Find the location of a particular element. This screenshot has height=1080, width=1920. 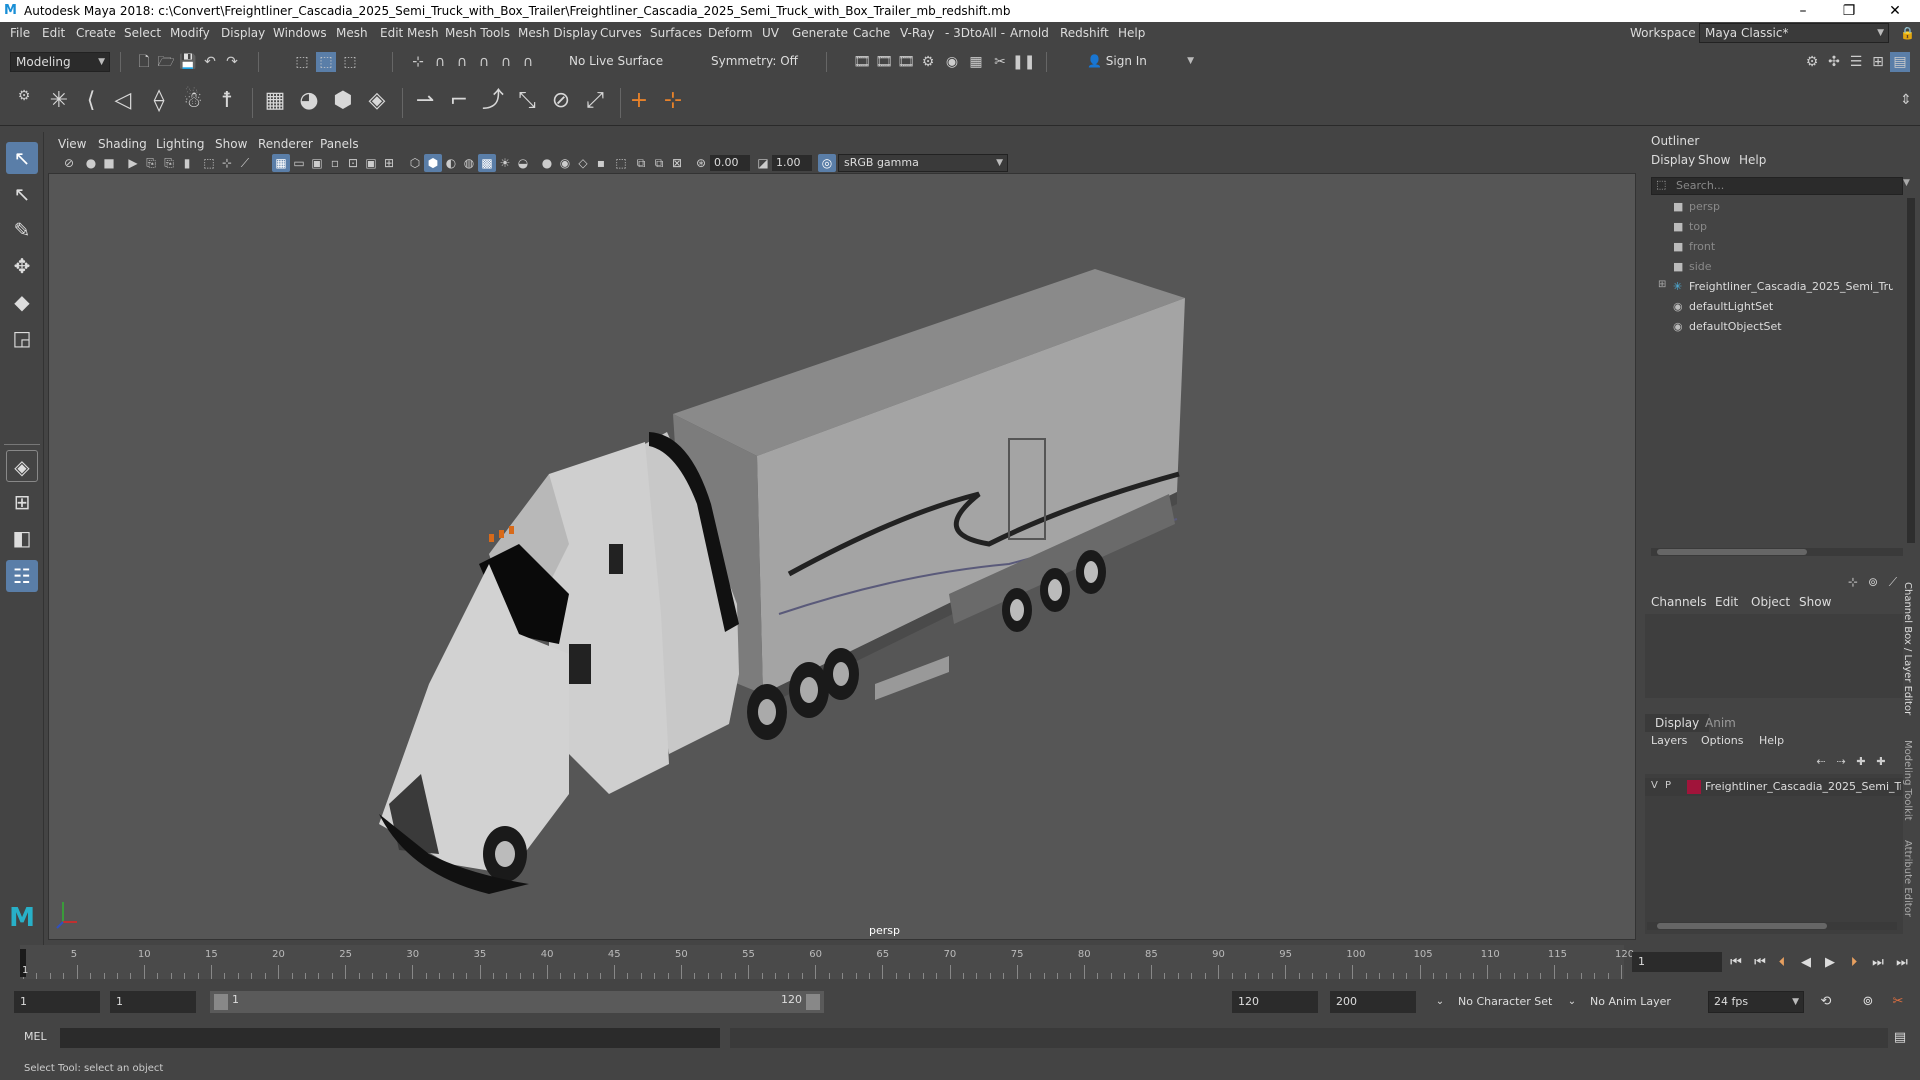

textured-icon: ▩ is located at coordinates (487, 163).